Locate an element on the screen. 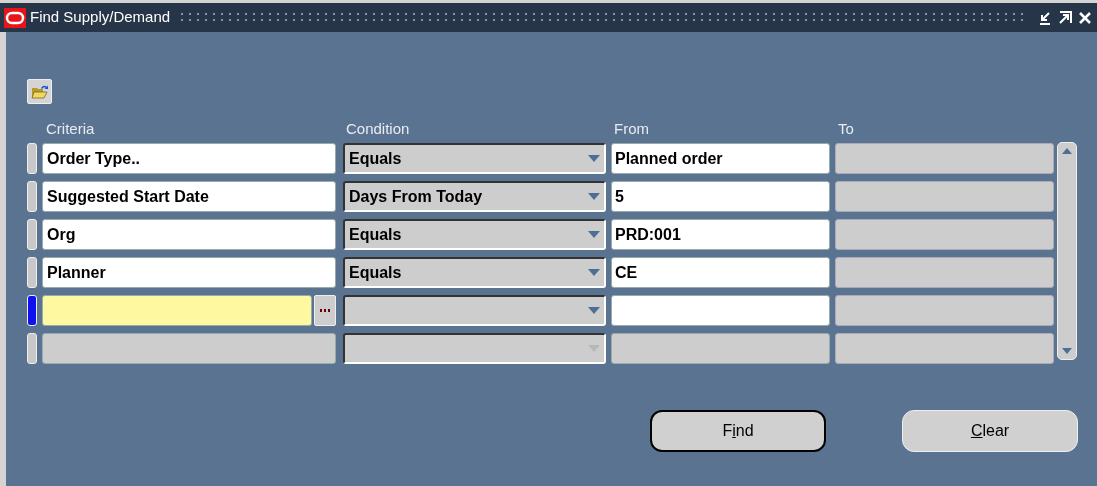 The image size is (1097, 486). window-title: Find Supply/Demand is located at coordinates (100, 17).